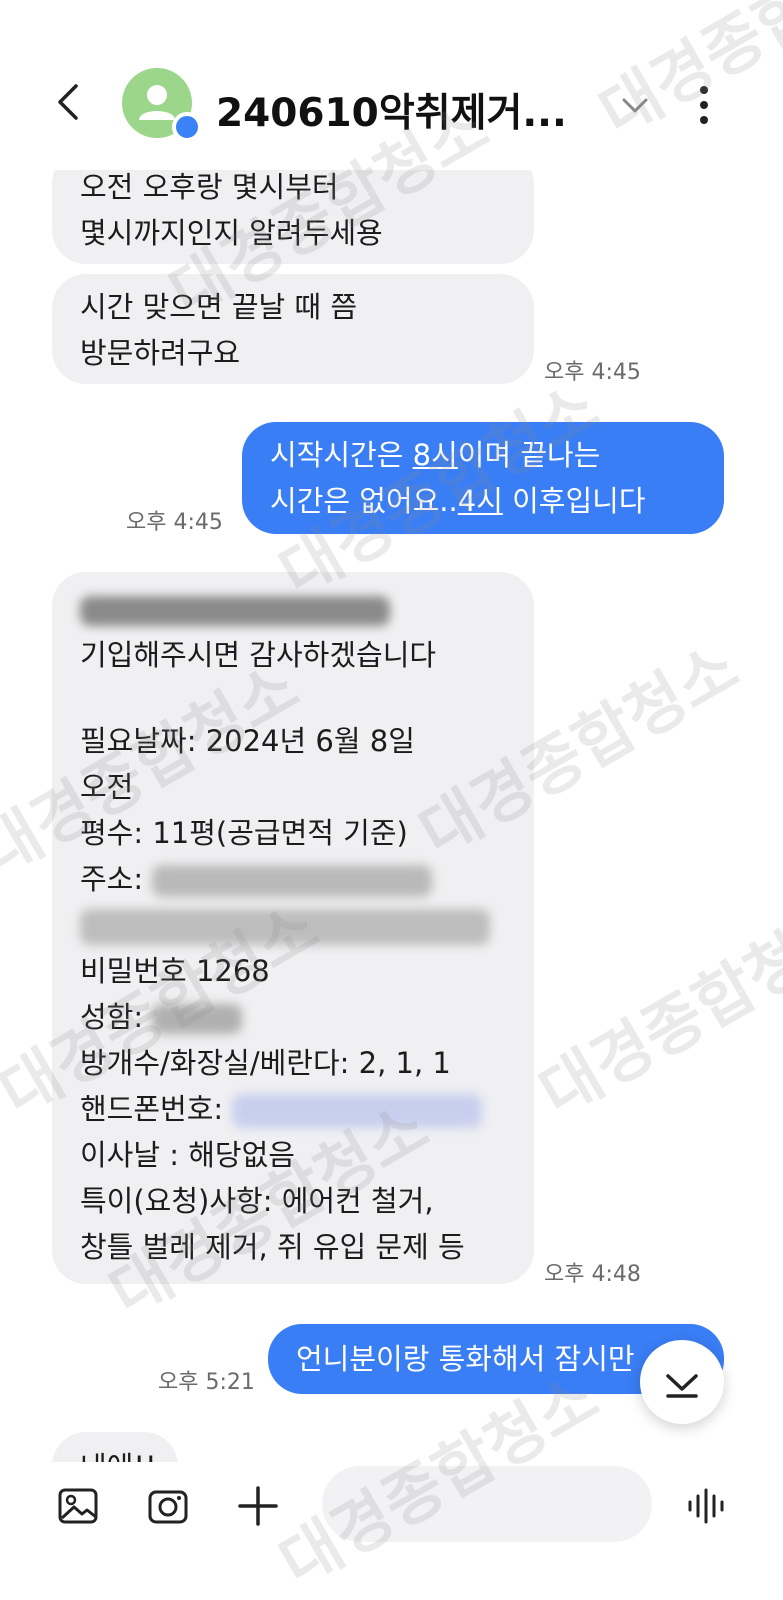 The height and width of the screenshot is (1600, 783). Describe the element at coordinates (168, 1506) in the screenshot. I see `camera-icon` at that location.